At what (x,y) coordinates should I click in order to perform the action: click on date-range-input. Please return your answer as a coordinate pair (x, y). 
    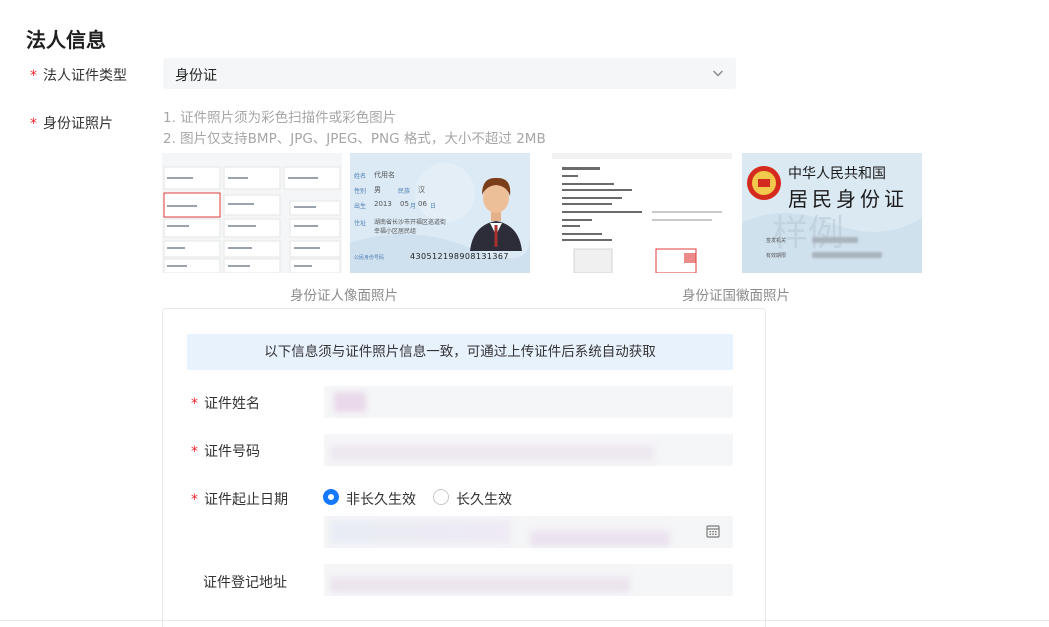
    Looking at the image, I should click on (528, 532).